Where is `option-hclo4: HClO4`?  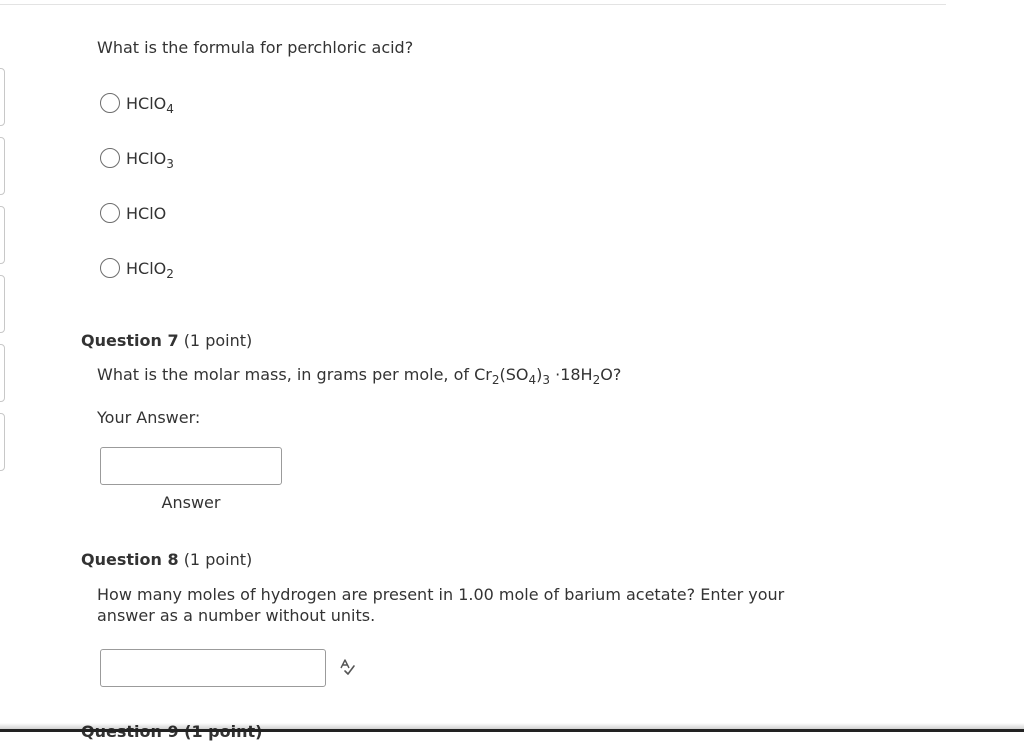 option-hclo4: HClO4 is located at coordinates (137, 103).